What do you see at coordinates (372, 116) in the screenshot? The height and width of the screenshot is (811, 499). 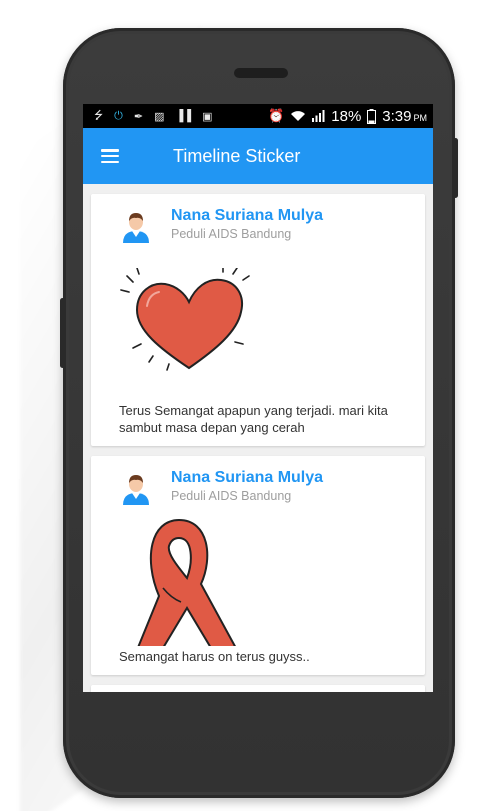 I see `battery-icon` at bounding box center [372, 116].